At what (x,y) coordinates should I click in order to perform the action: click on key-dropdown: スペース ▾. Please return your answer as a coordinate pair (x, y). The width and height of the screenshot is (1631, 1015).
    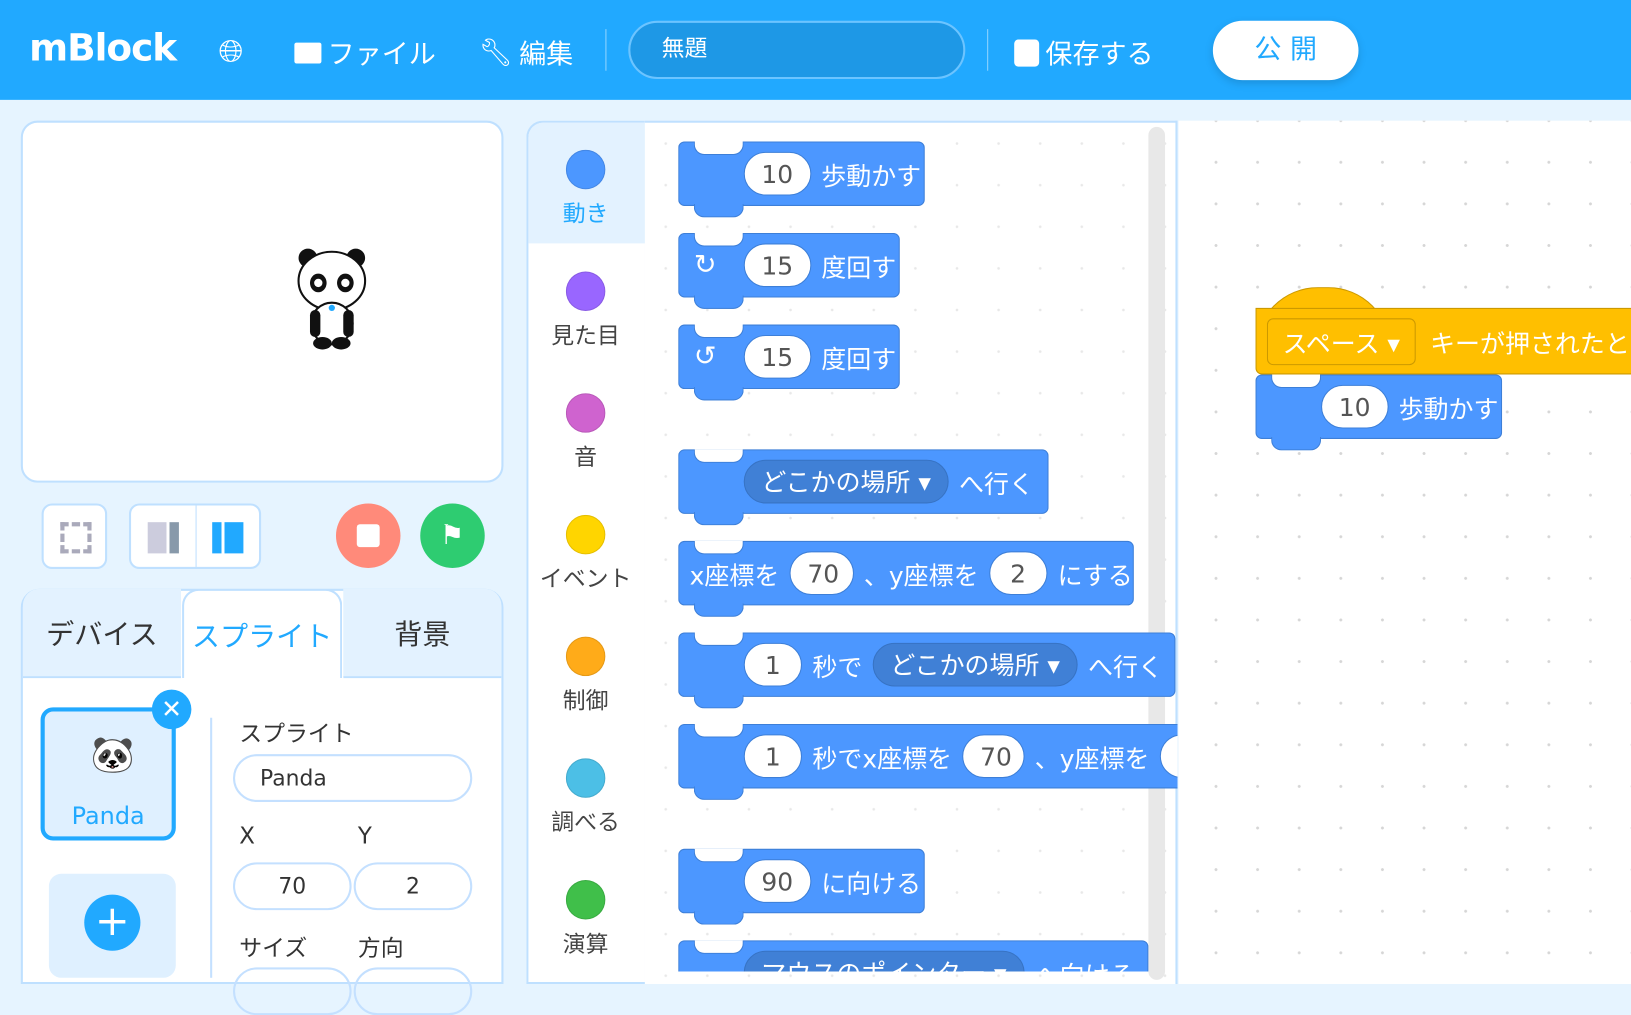
    Looking at the image, I should click on (1341, 341).